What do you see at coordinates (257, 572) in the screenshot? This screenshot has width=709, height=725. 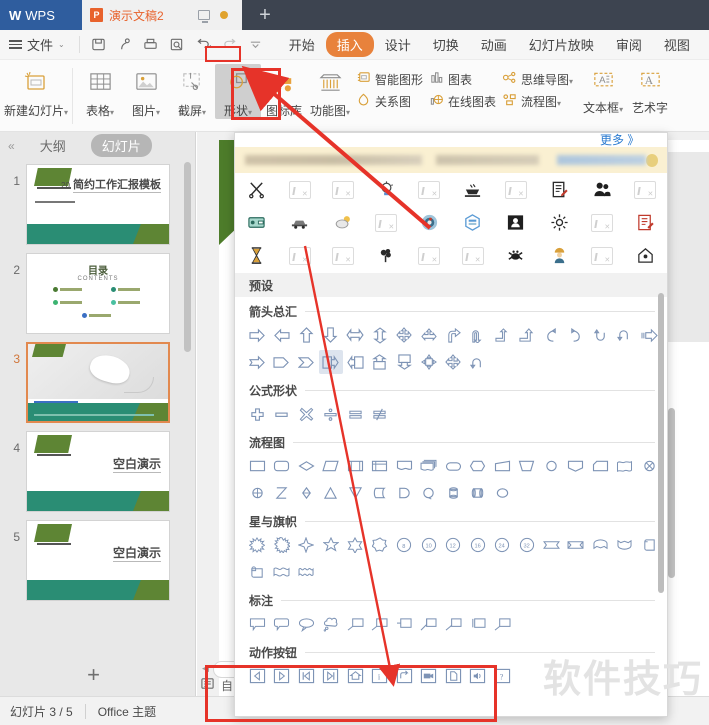 I see `shape-horizontal-scroll` at bounding box center [257, 572].